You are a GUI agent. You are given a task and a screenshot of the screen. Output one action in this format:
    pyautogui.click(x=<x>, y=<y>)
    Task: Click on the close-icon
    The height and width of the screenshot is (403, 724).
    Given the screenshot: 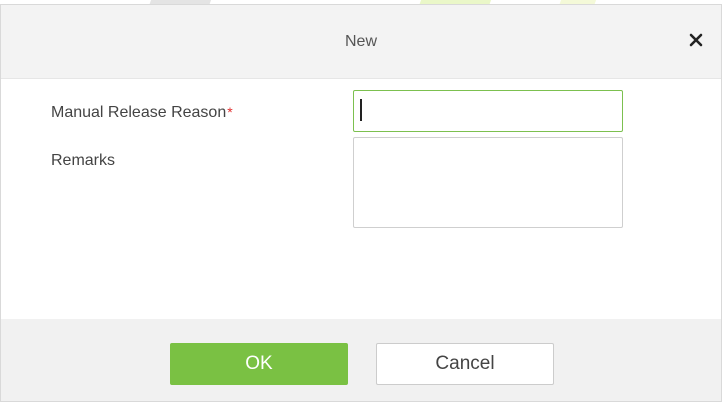 What is the action you would take?
    pyautogui.click(x=696, y=40)
    